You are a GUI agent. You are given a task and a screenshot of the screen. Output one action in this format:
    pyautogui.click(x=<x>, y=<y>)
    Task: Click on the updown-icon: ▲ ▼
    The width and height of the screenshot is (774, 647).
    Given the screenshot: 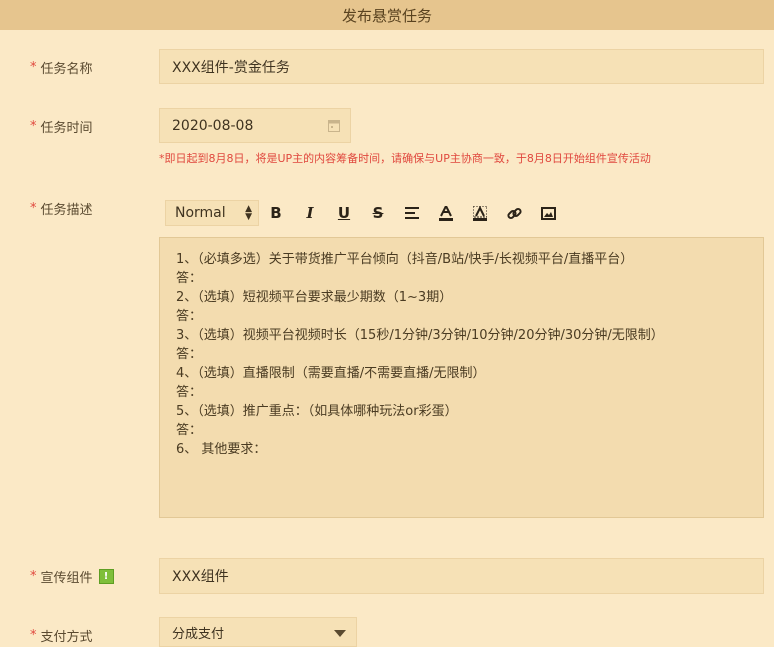 What is the action you would take?
    pyautogui.click(x=248, y=213)
    